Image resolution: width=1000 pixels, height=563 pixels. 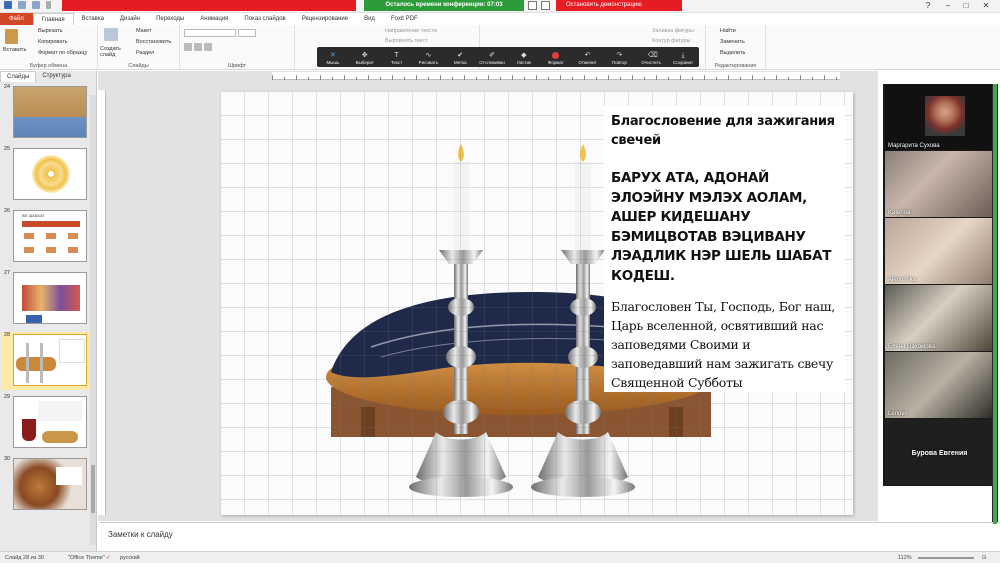 What do you see at coordinates (264, 19) in the screenshot?
I see `tab-slideshow: Показ слайдов` at bounding box center [264, 19].